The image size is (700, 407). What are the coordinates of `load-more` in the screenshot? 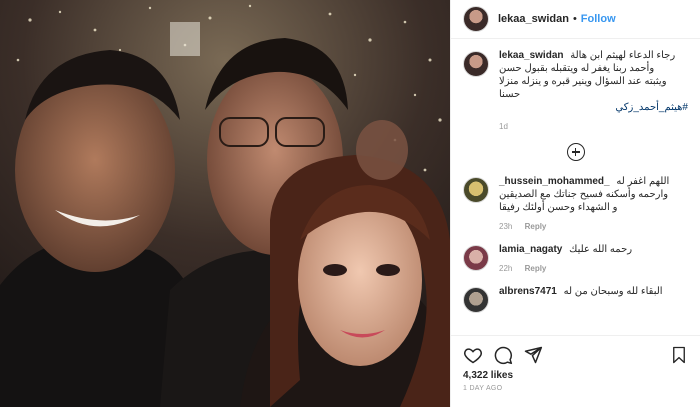 It's located at (575, 152).